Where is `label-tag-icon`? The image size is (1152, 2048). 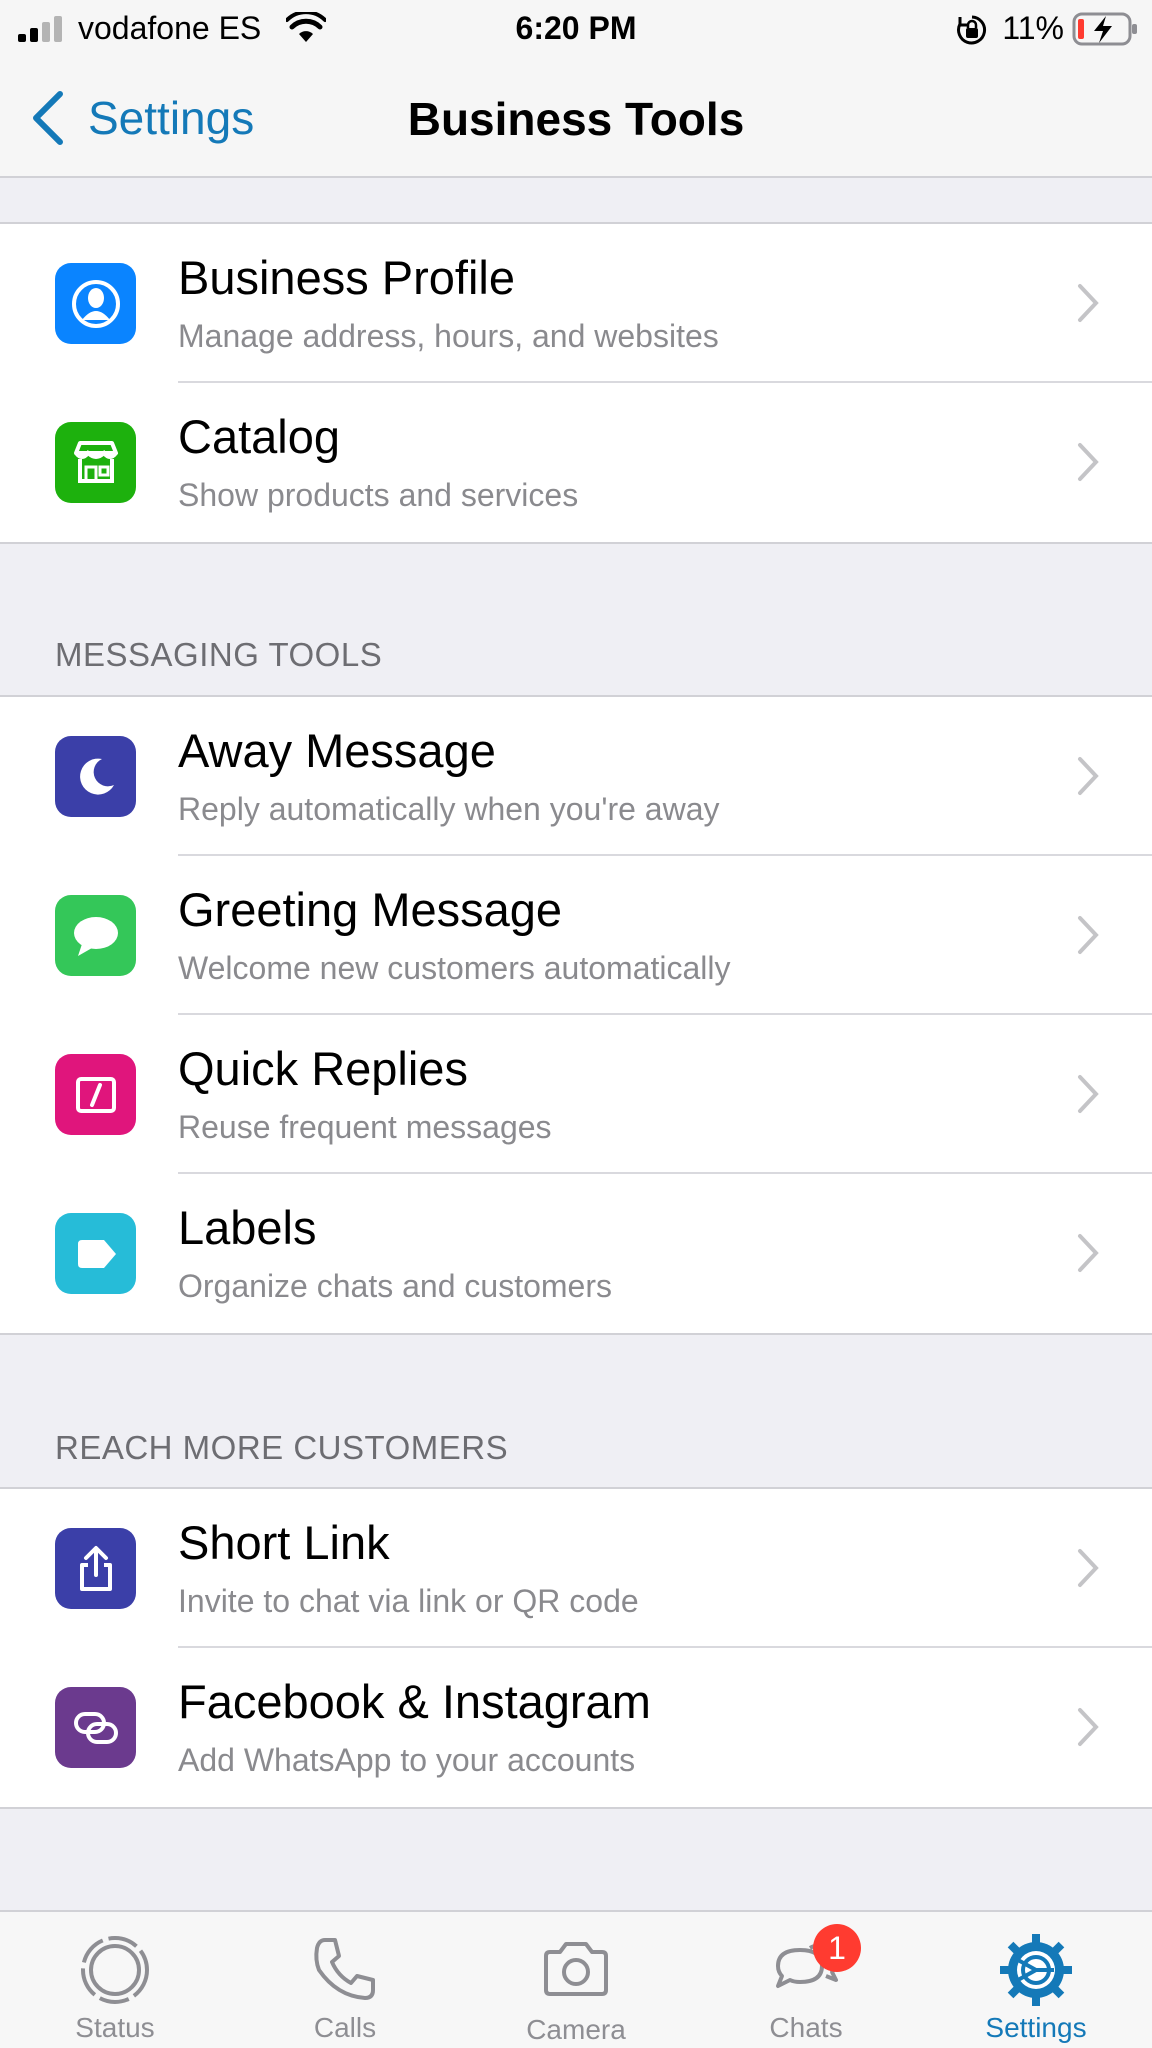
label-tag-icon is located at coordinates (95, 1253).